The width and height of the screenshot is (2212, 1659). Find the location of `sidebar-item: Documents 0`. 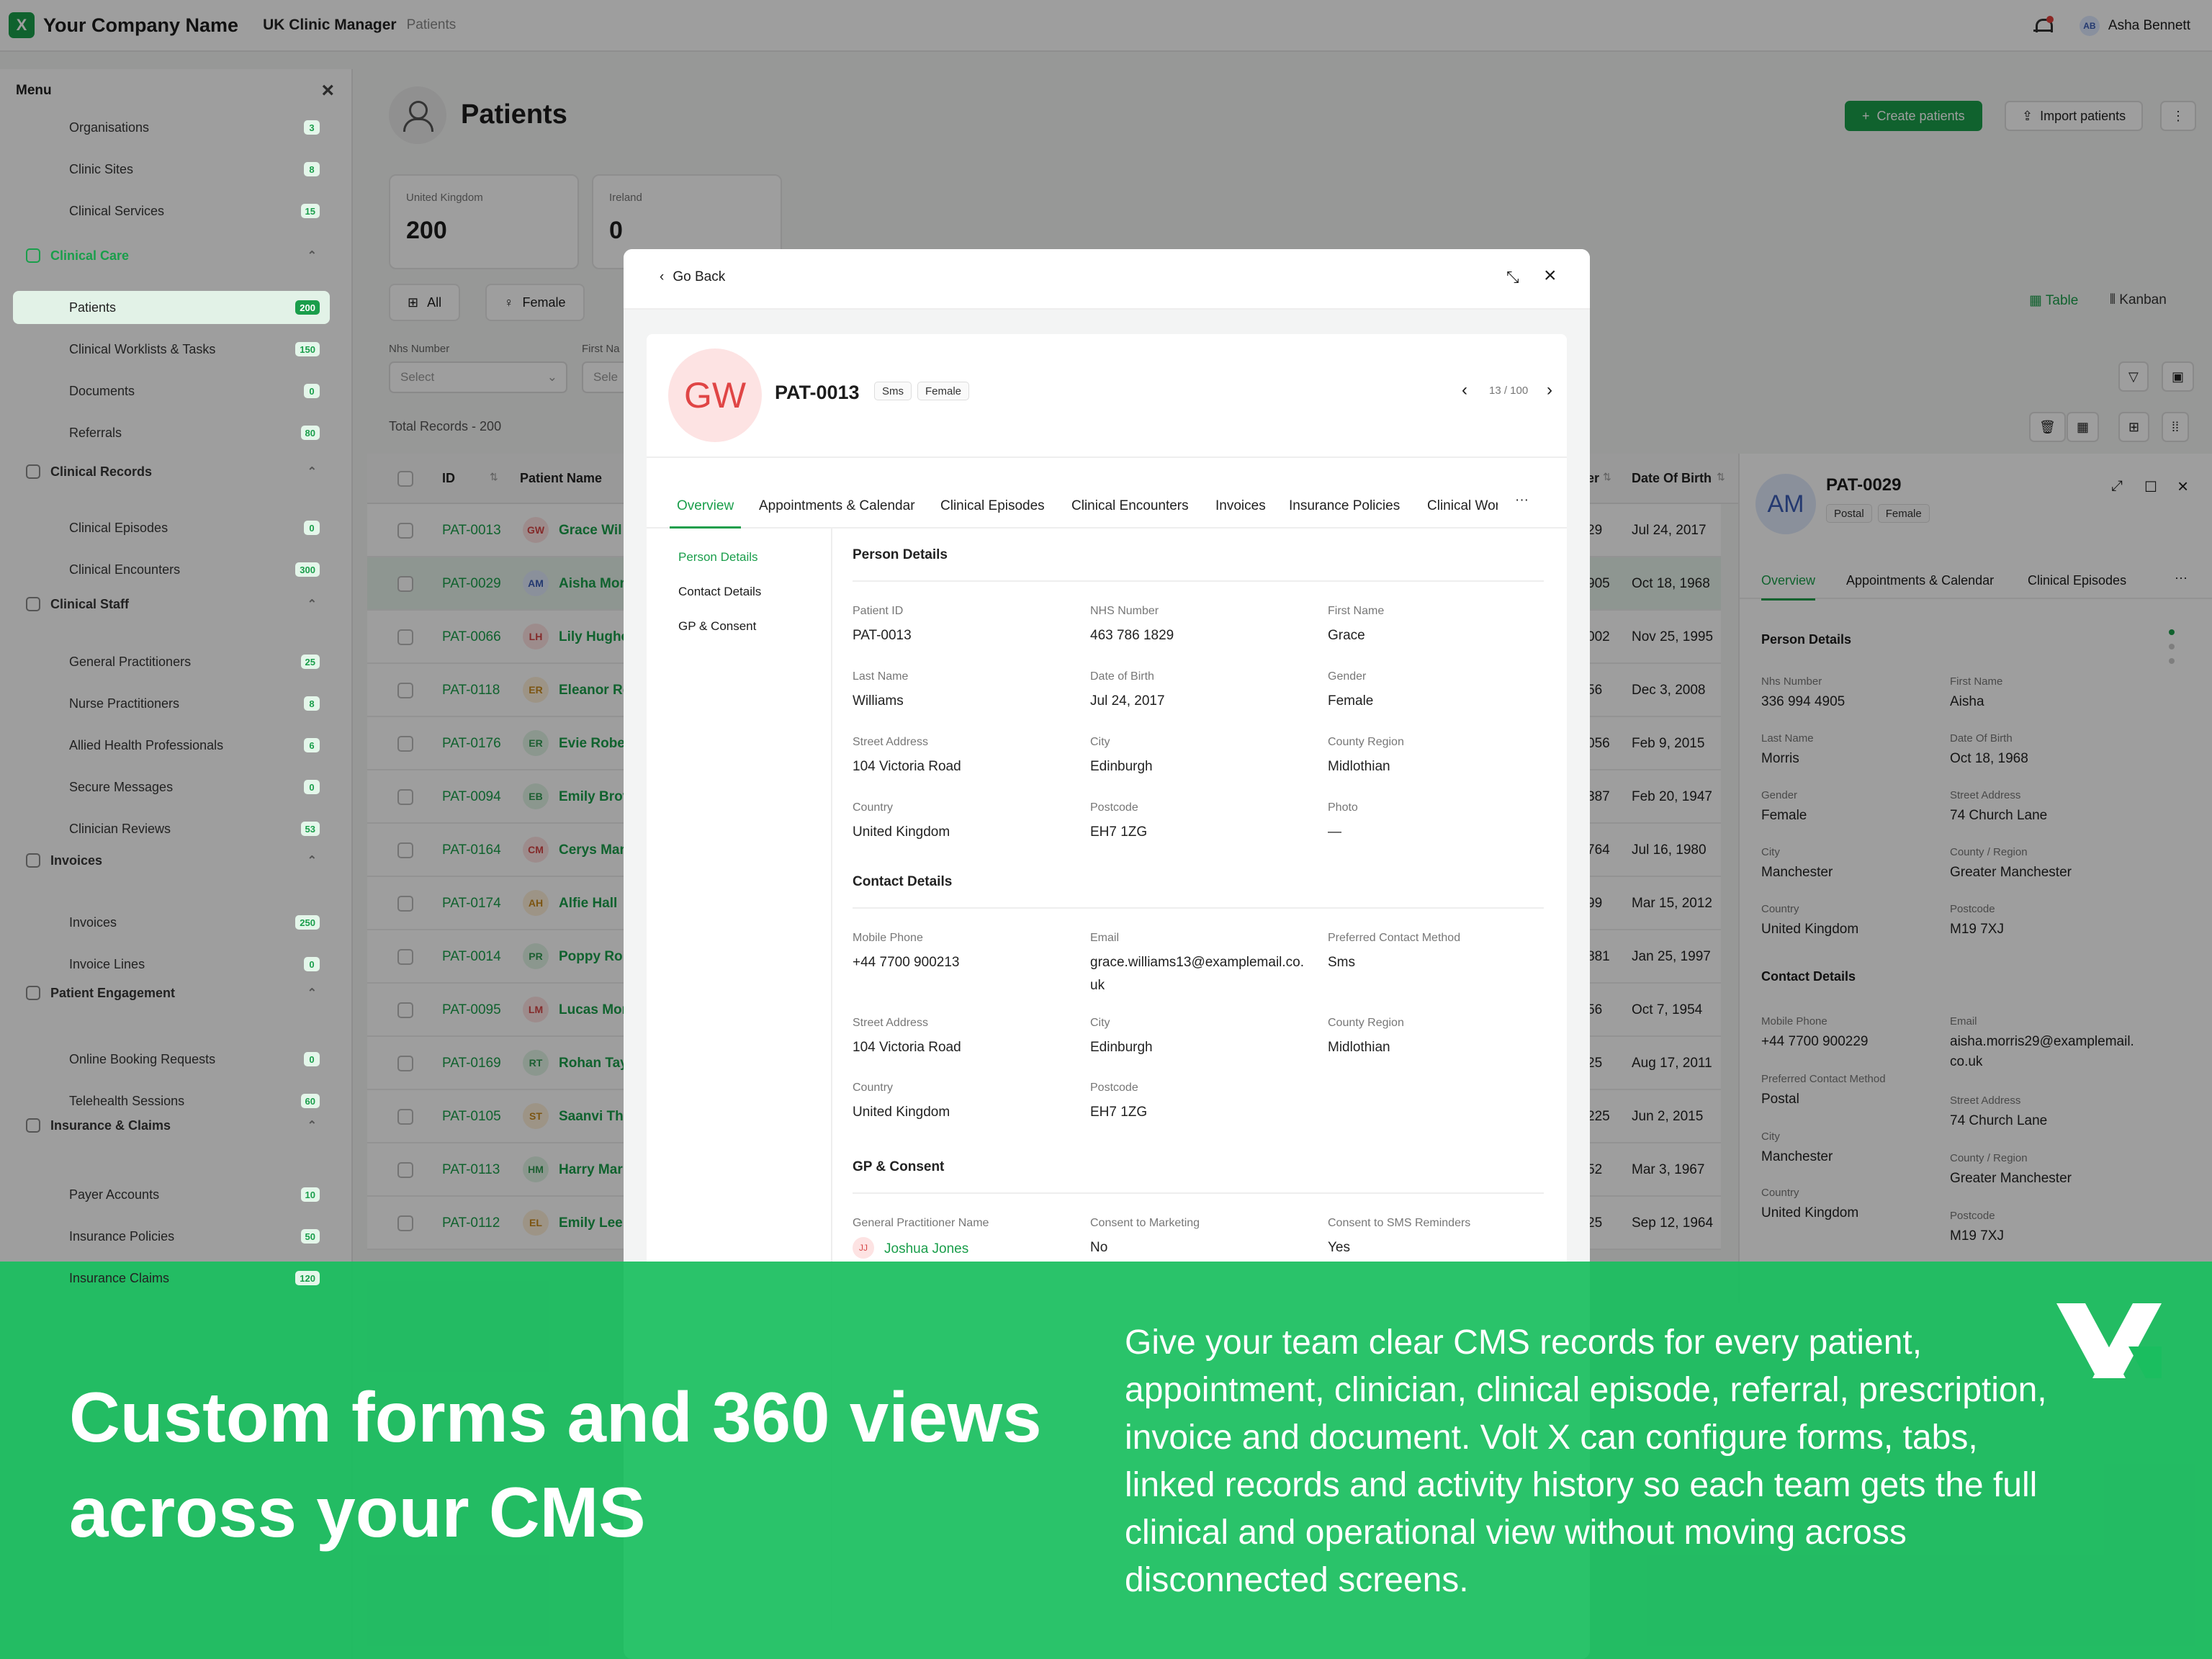

sidebar-item: Documents 0 is located at coordinates (171, 391).